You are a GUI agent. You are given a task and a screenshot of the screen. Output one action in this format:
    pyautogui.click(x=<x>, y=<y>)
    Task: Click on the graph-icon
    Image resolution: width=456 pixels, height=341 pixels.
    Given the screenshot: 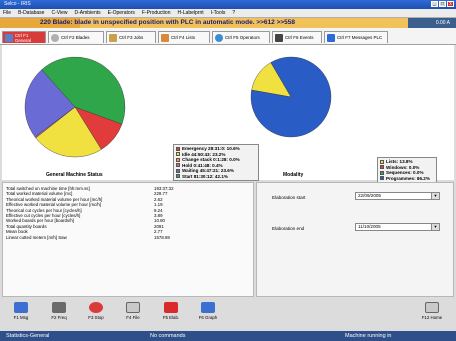 What is the action you would take?
    pyautogui.click(x=208, y=307)
    